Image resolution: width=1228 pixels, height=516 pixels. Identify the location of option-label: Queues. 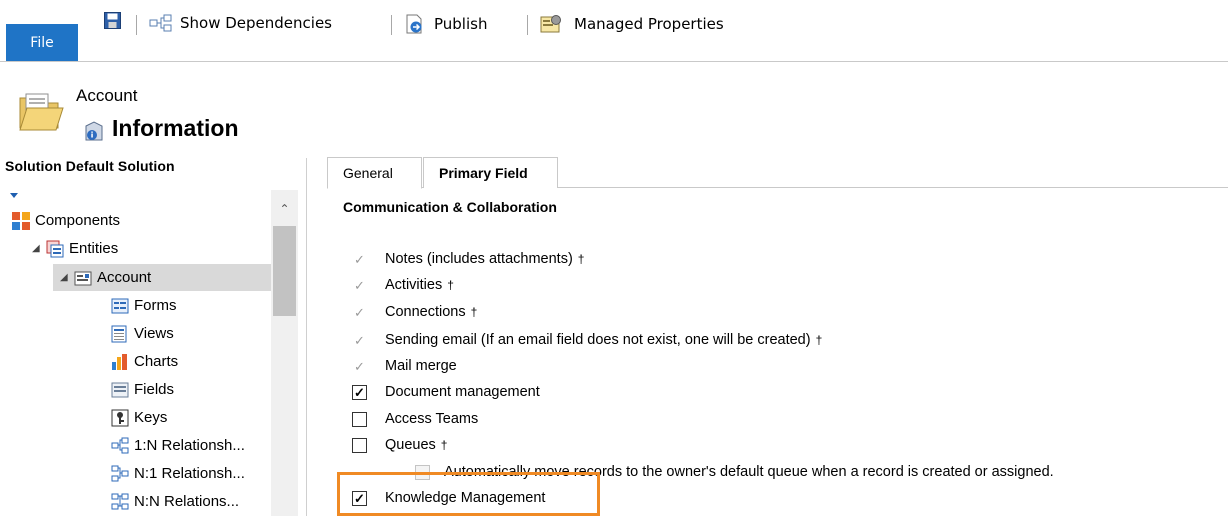
(410, 445).